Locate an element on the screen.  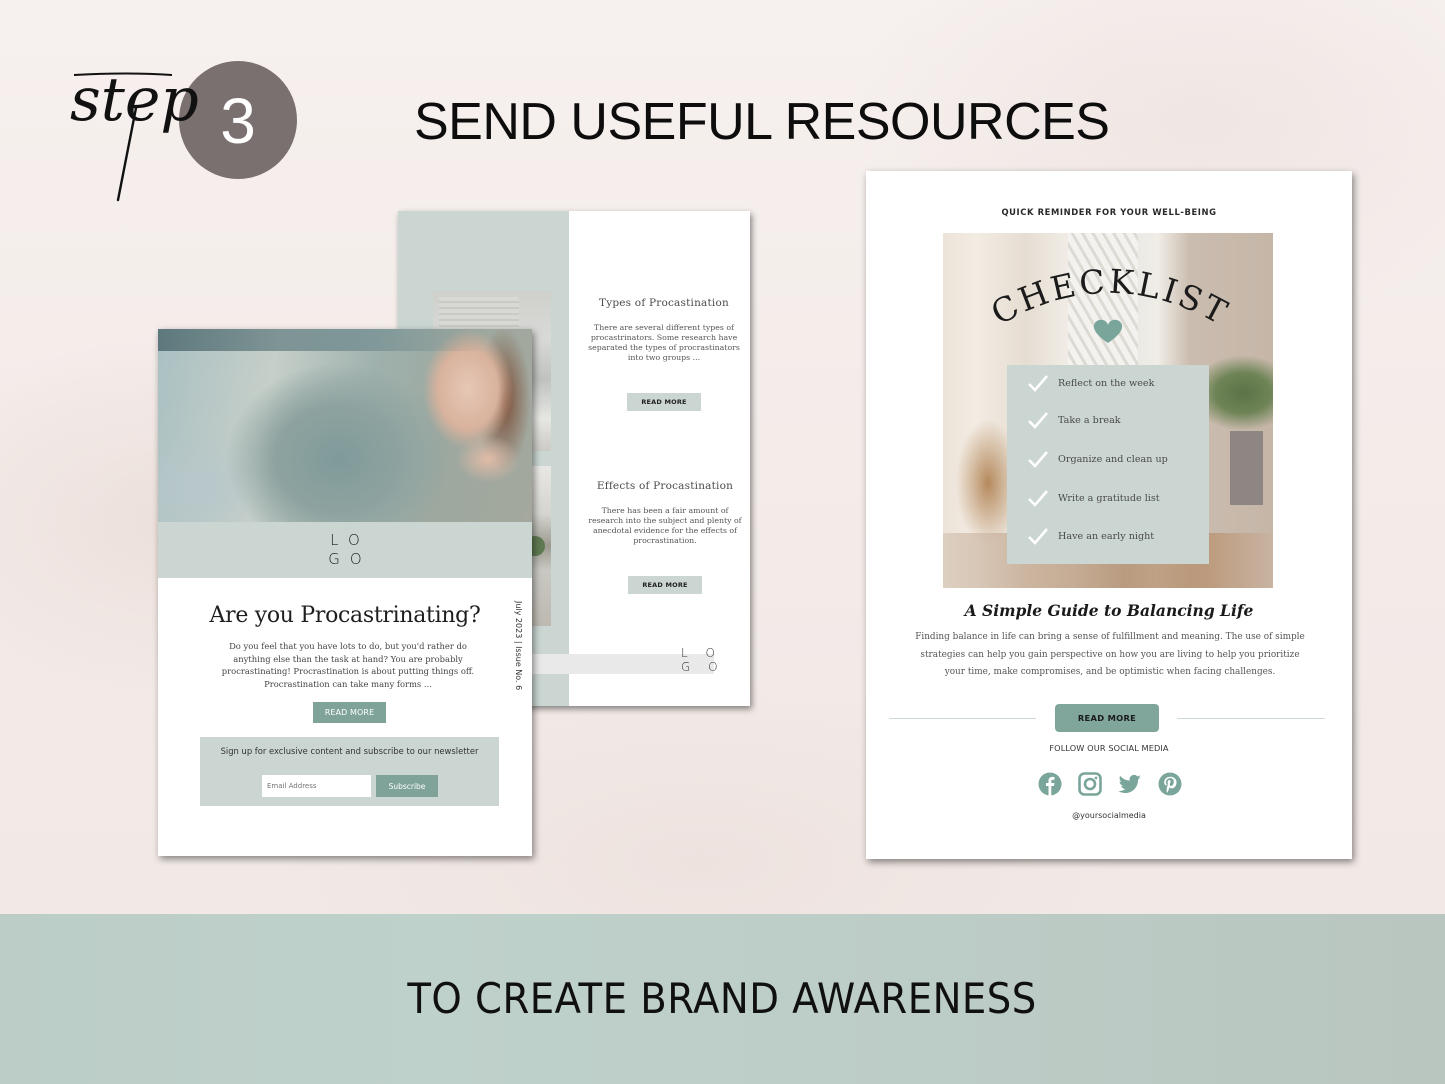
footer-tagline: TO CREATE BRAND AWARENESS is located at coordinates (722, 998).